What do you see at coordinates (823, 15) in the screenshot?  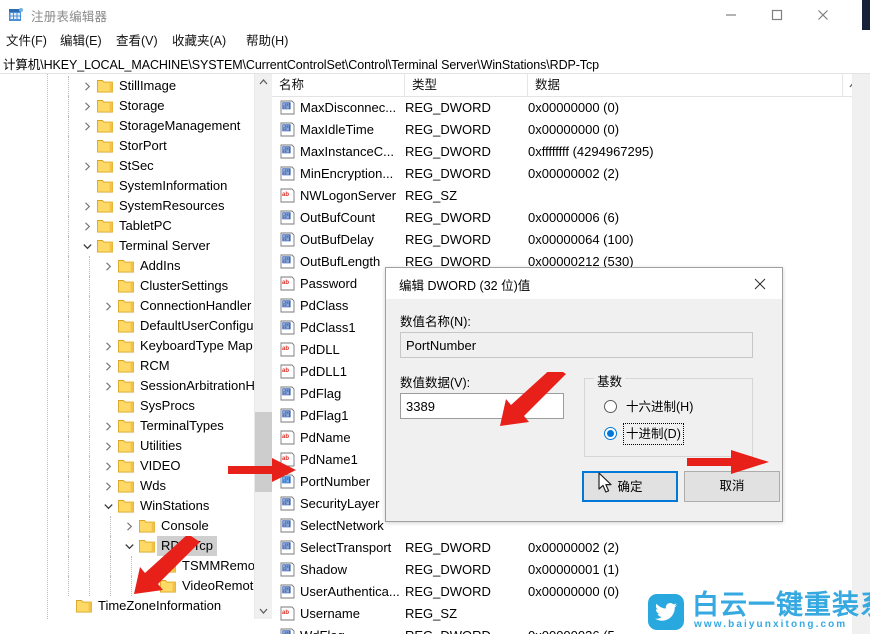 I see `close-button` at bounding box center [823, 15].